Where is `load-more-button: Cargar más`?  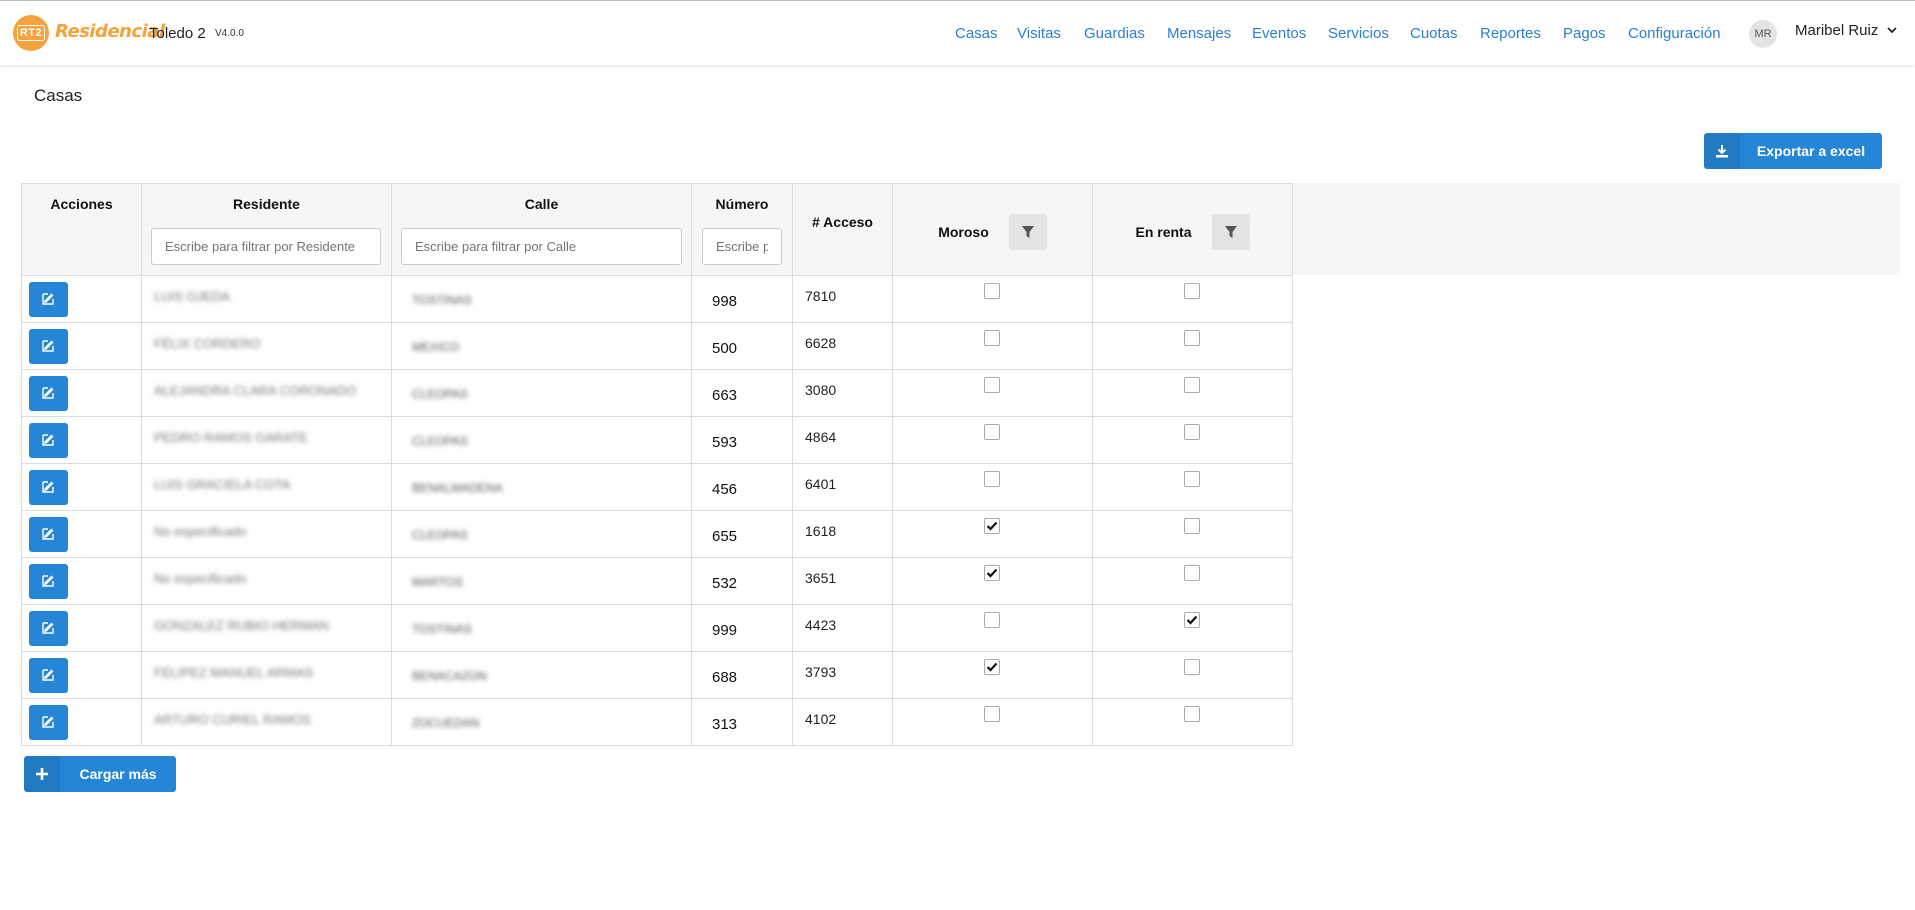
load-more-button: Cargar más is located at coordinates (100, 774).